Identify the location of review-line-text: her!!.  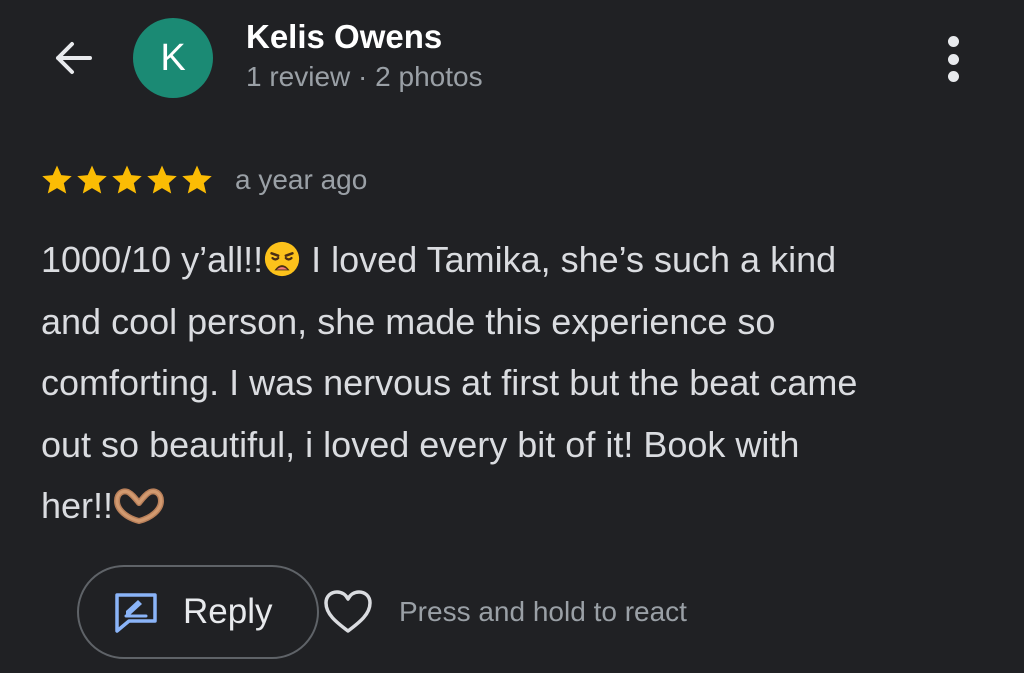
(77, 505).